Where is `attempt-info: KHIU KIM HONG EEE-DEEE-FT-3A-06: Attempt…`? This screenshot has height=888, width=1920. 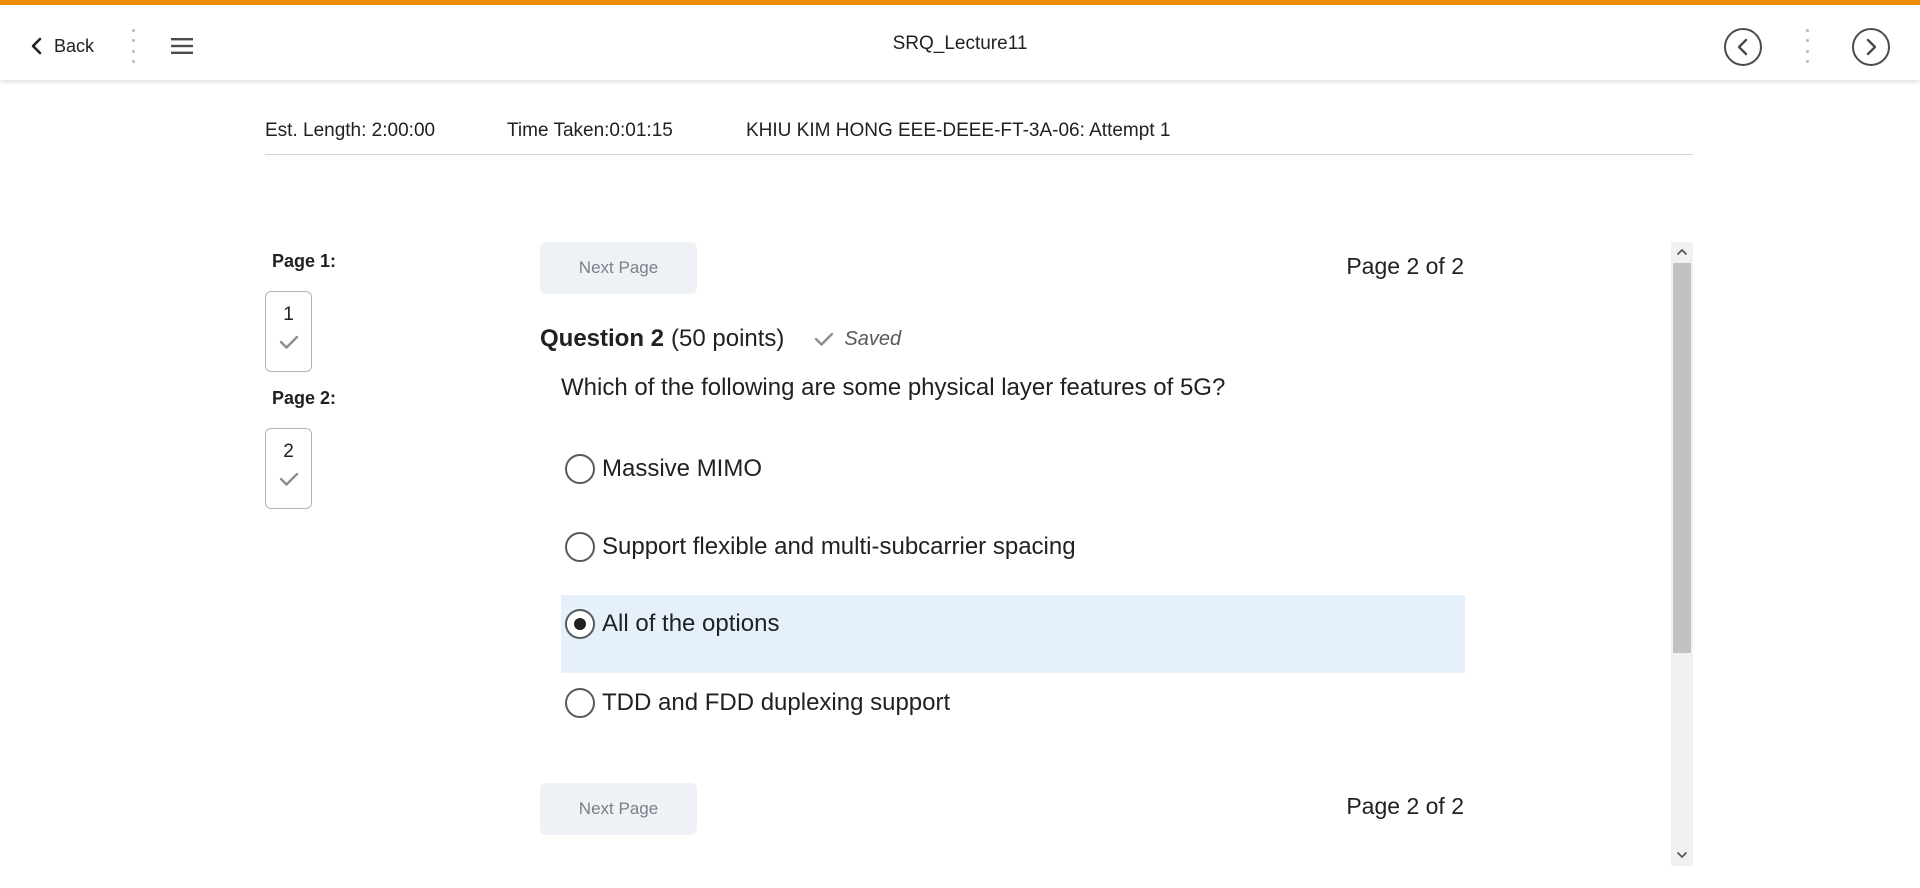 attempt-info: KHIU KIM HONG EEE-DEEE-FT-3A-06: Attempt… is located at coordinates (958, 130).